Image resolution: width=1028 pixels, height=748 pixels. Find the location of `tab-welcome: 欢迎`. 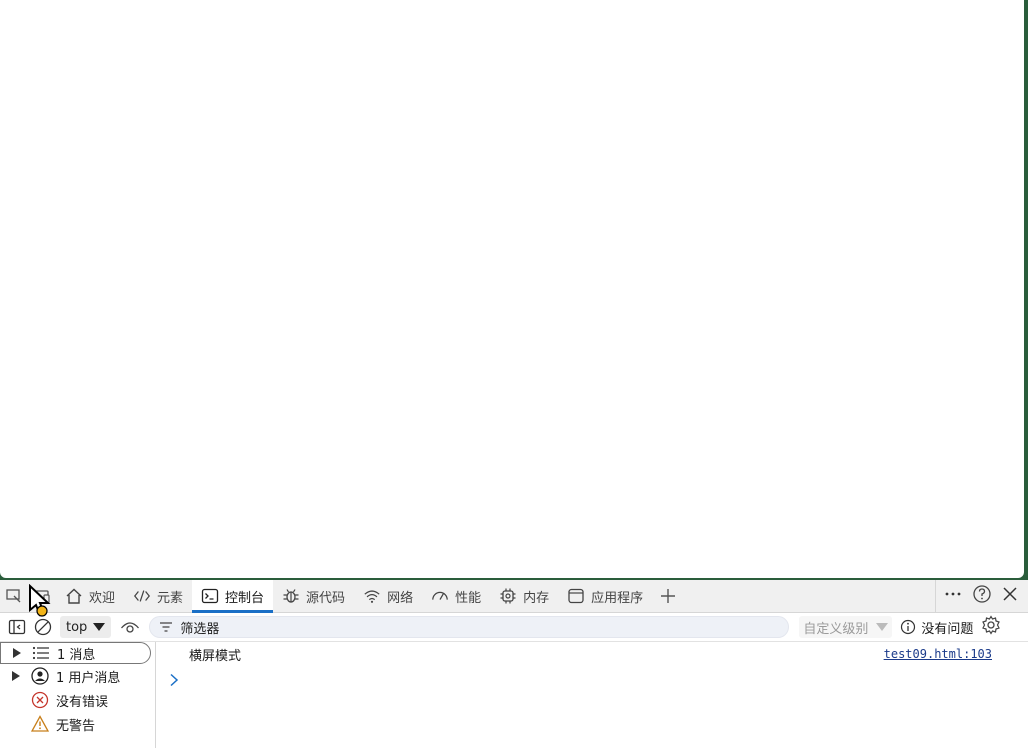

tab-welcome: 欢迎 is located at coordinates (90, 596).